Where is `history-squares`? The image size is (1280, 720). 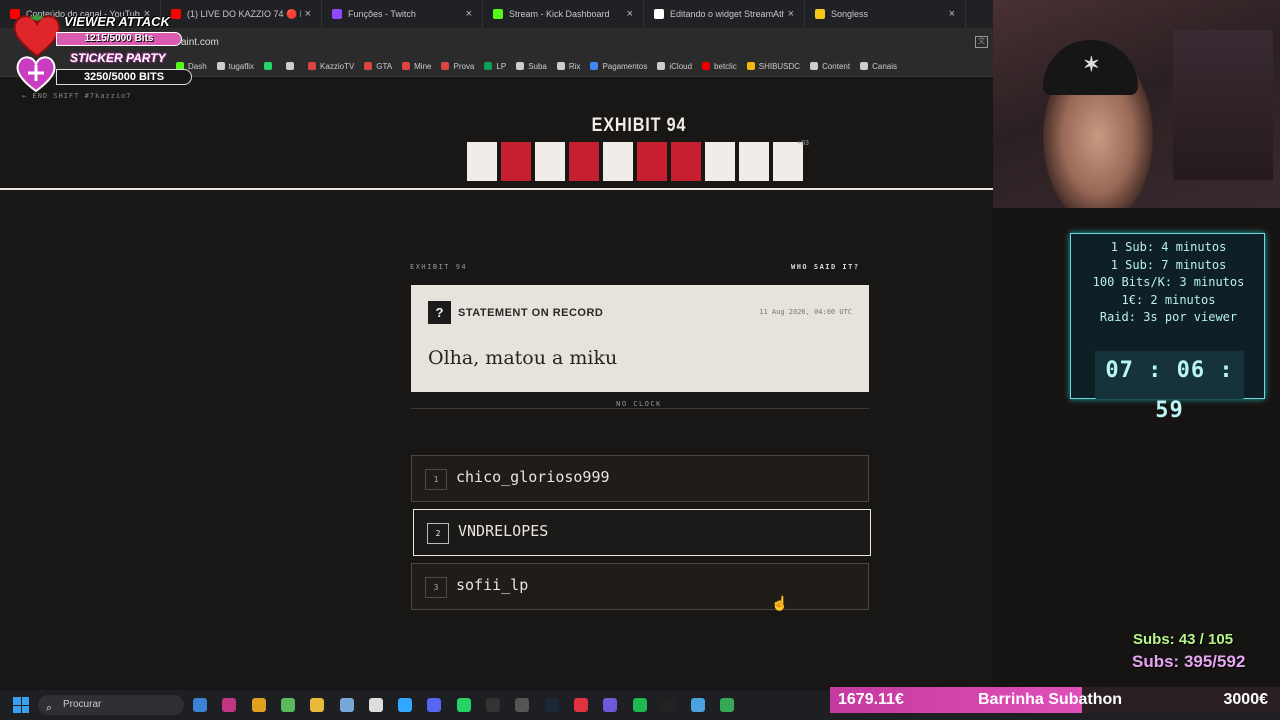 history-squares is located at coordinates (635, 161).